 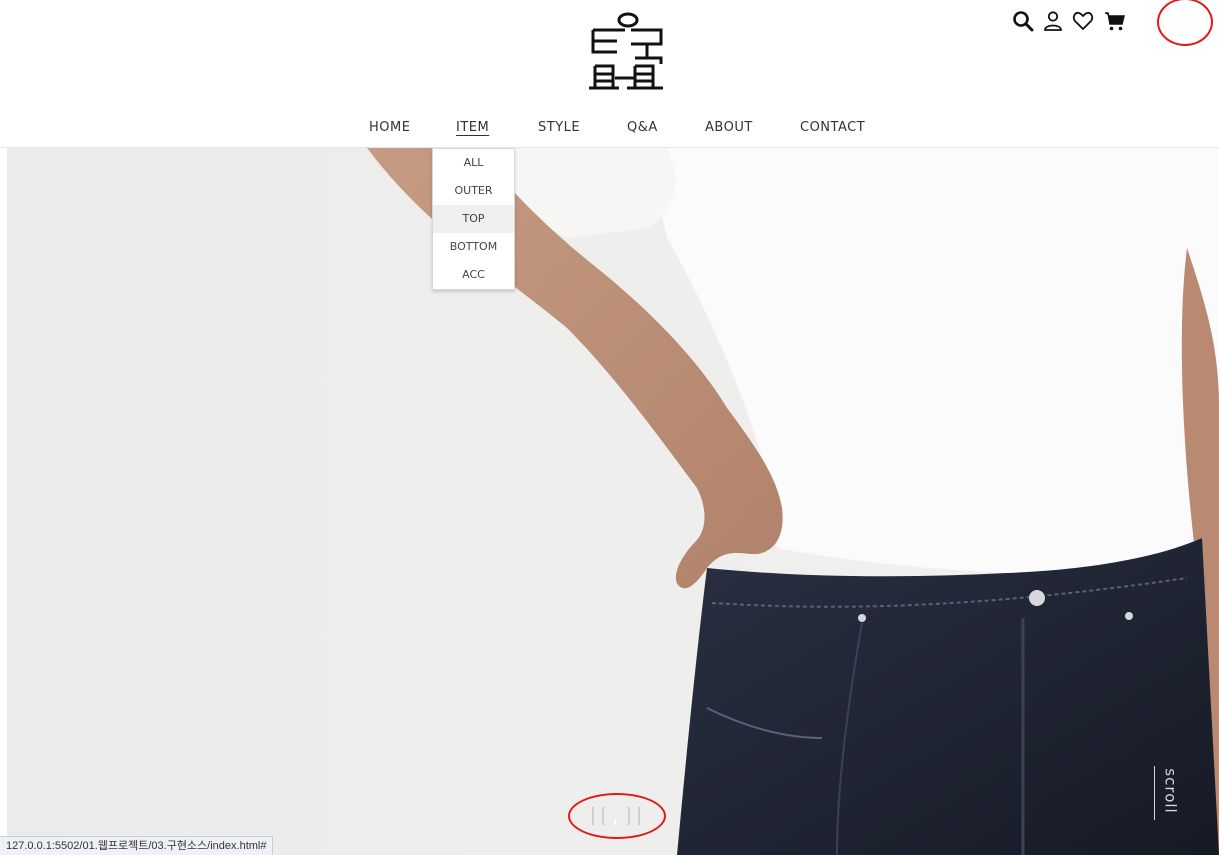 What do you see at coordinates (389, 127) in the screenshot?
I see `nav-home: HOME` at bounding box center [389, 127].